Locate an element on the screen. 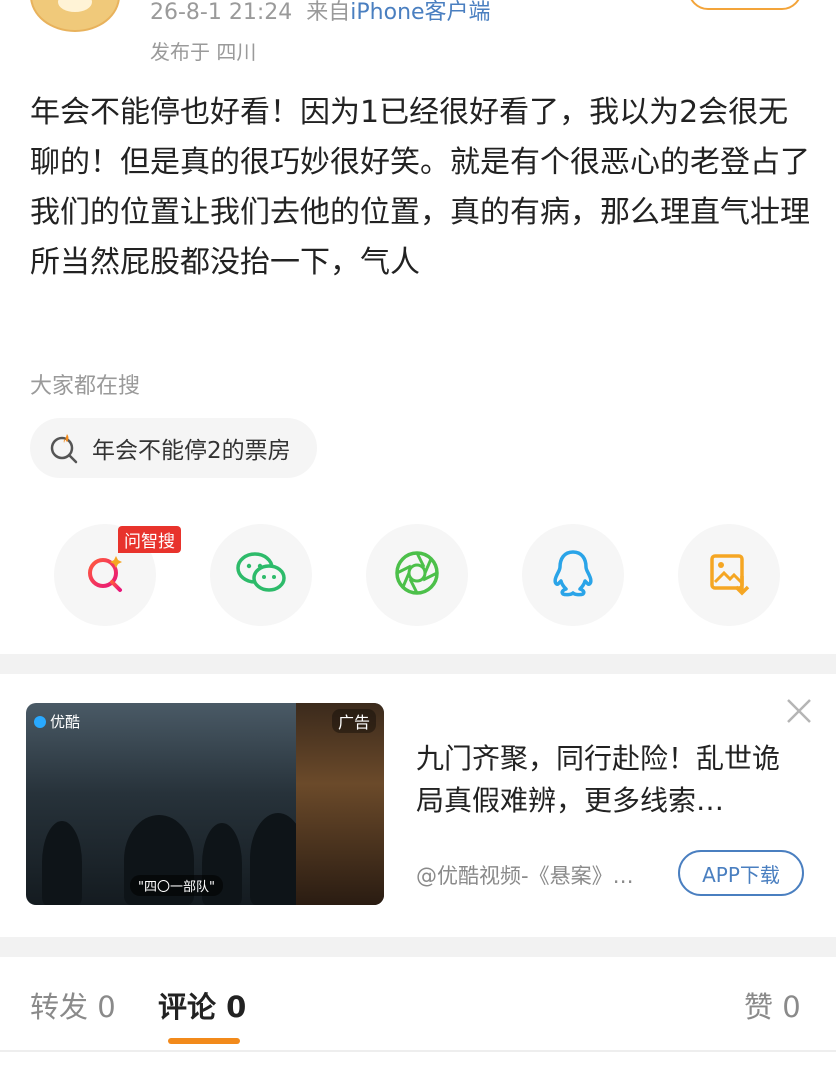 The height and width of the screenshot is (1082, 836). tab-like: 赞 0 is located at coordinates (772, 1005).